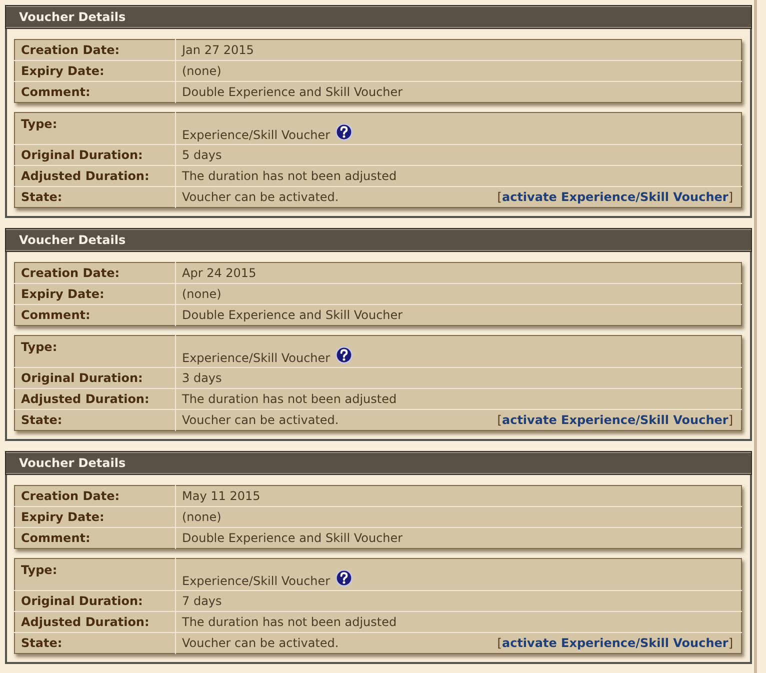  Describe the element at coordinates (221, 496) in the screenshot. I see `field-value: May 11 2015` at that location.